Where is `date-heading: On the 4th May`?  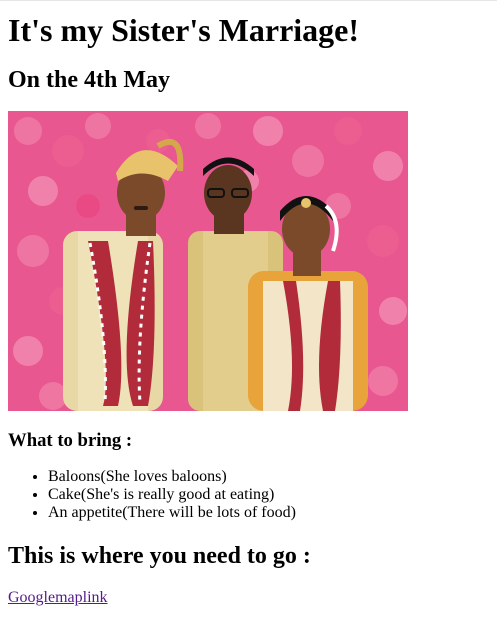 date-heading: On the 4th May is located at coordinates (89, 80).